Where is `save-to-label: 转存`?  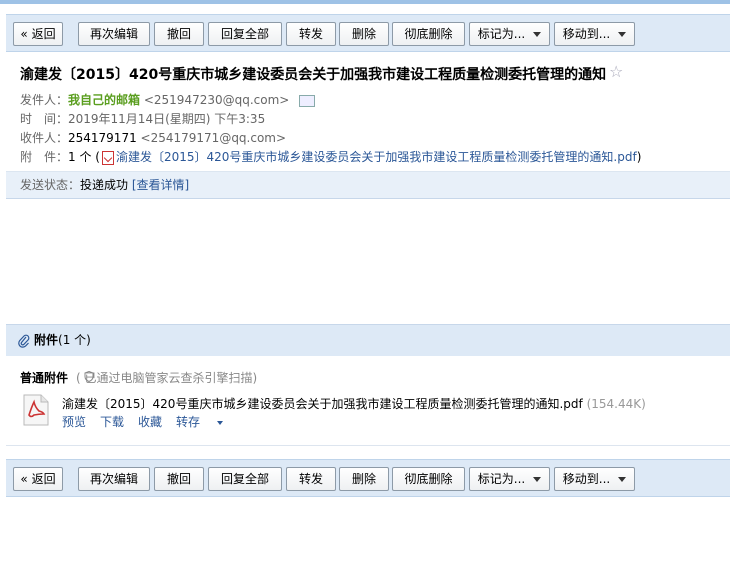
save-to-label: 转存 is located at coordinates (188, 422).